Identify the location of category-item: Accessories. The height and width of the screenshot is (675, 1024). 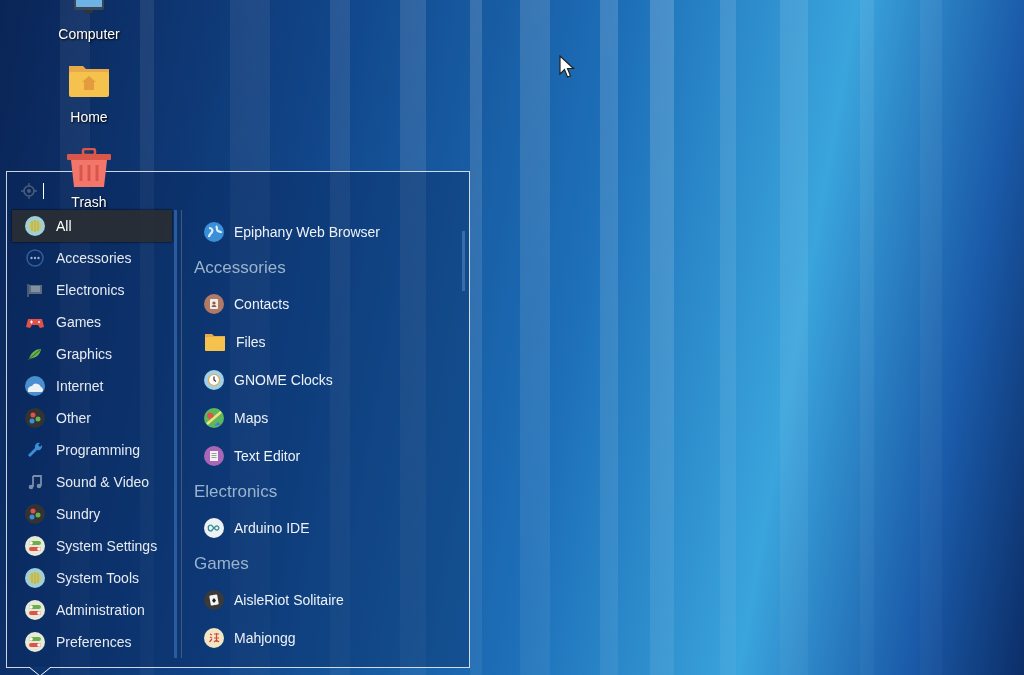
(92, 258).